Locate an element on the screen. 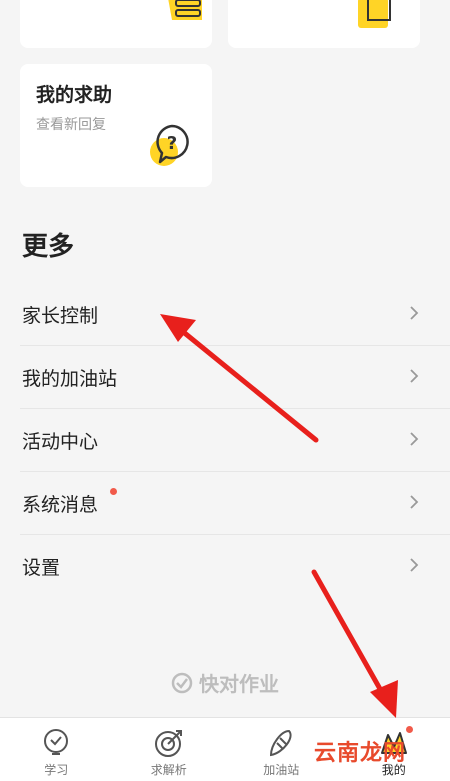 This screenshot has height=781, width=450. my-help-card: 我的求助 查看新回复 ? is located at coordinates (116, 125).